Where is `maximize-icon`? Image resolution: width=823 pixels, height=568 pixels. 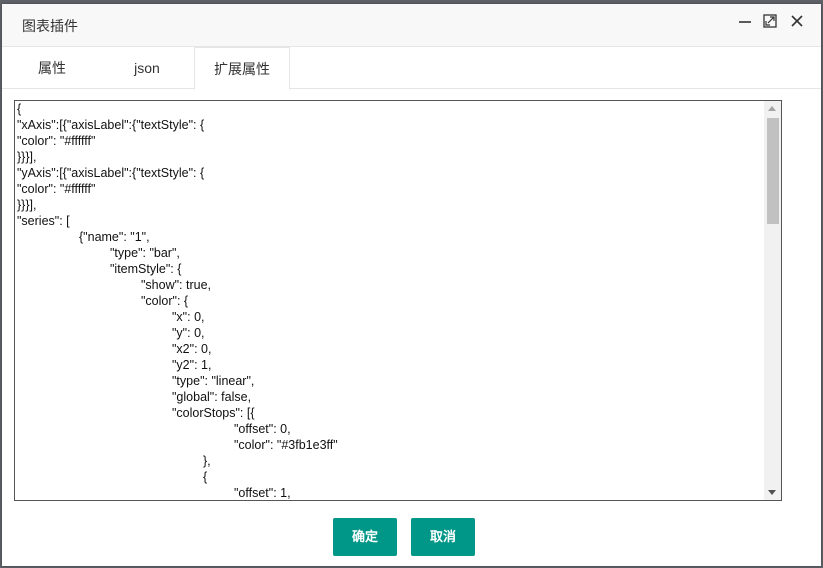
maximize-icon is located at coordinates (770, 21).